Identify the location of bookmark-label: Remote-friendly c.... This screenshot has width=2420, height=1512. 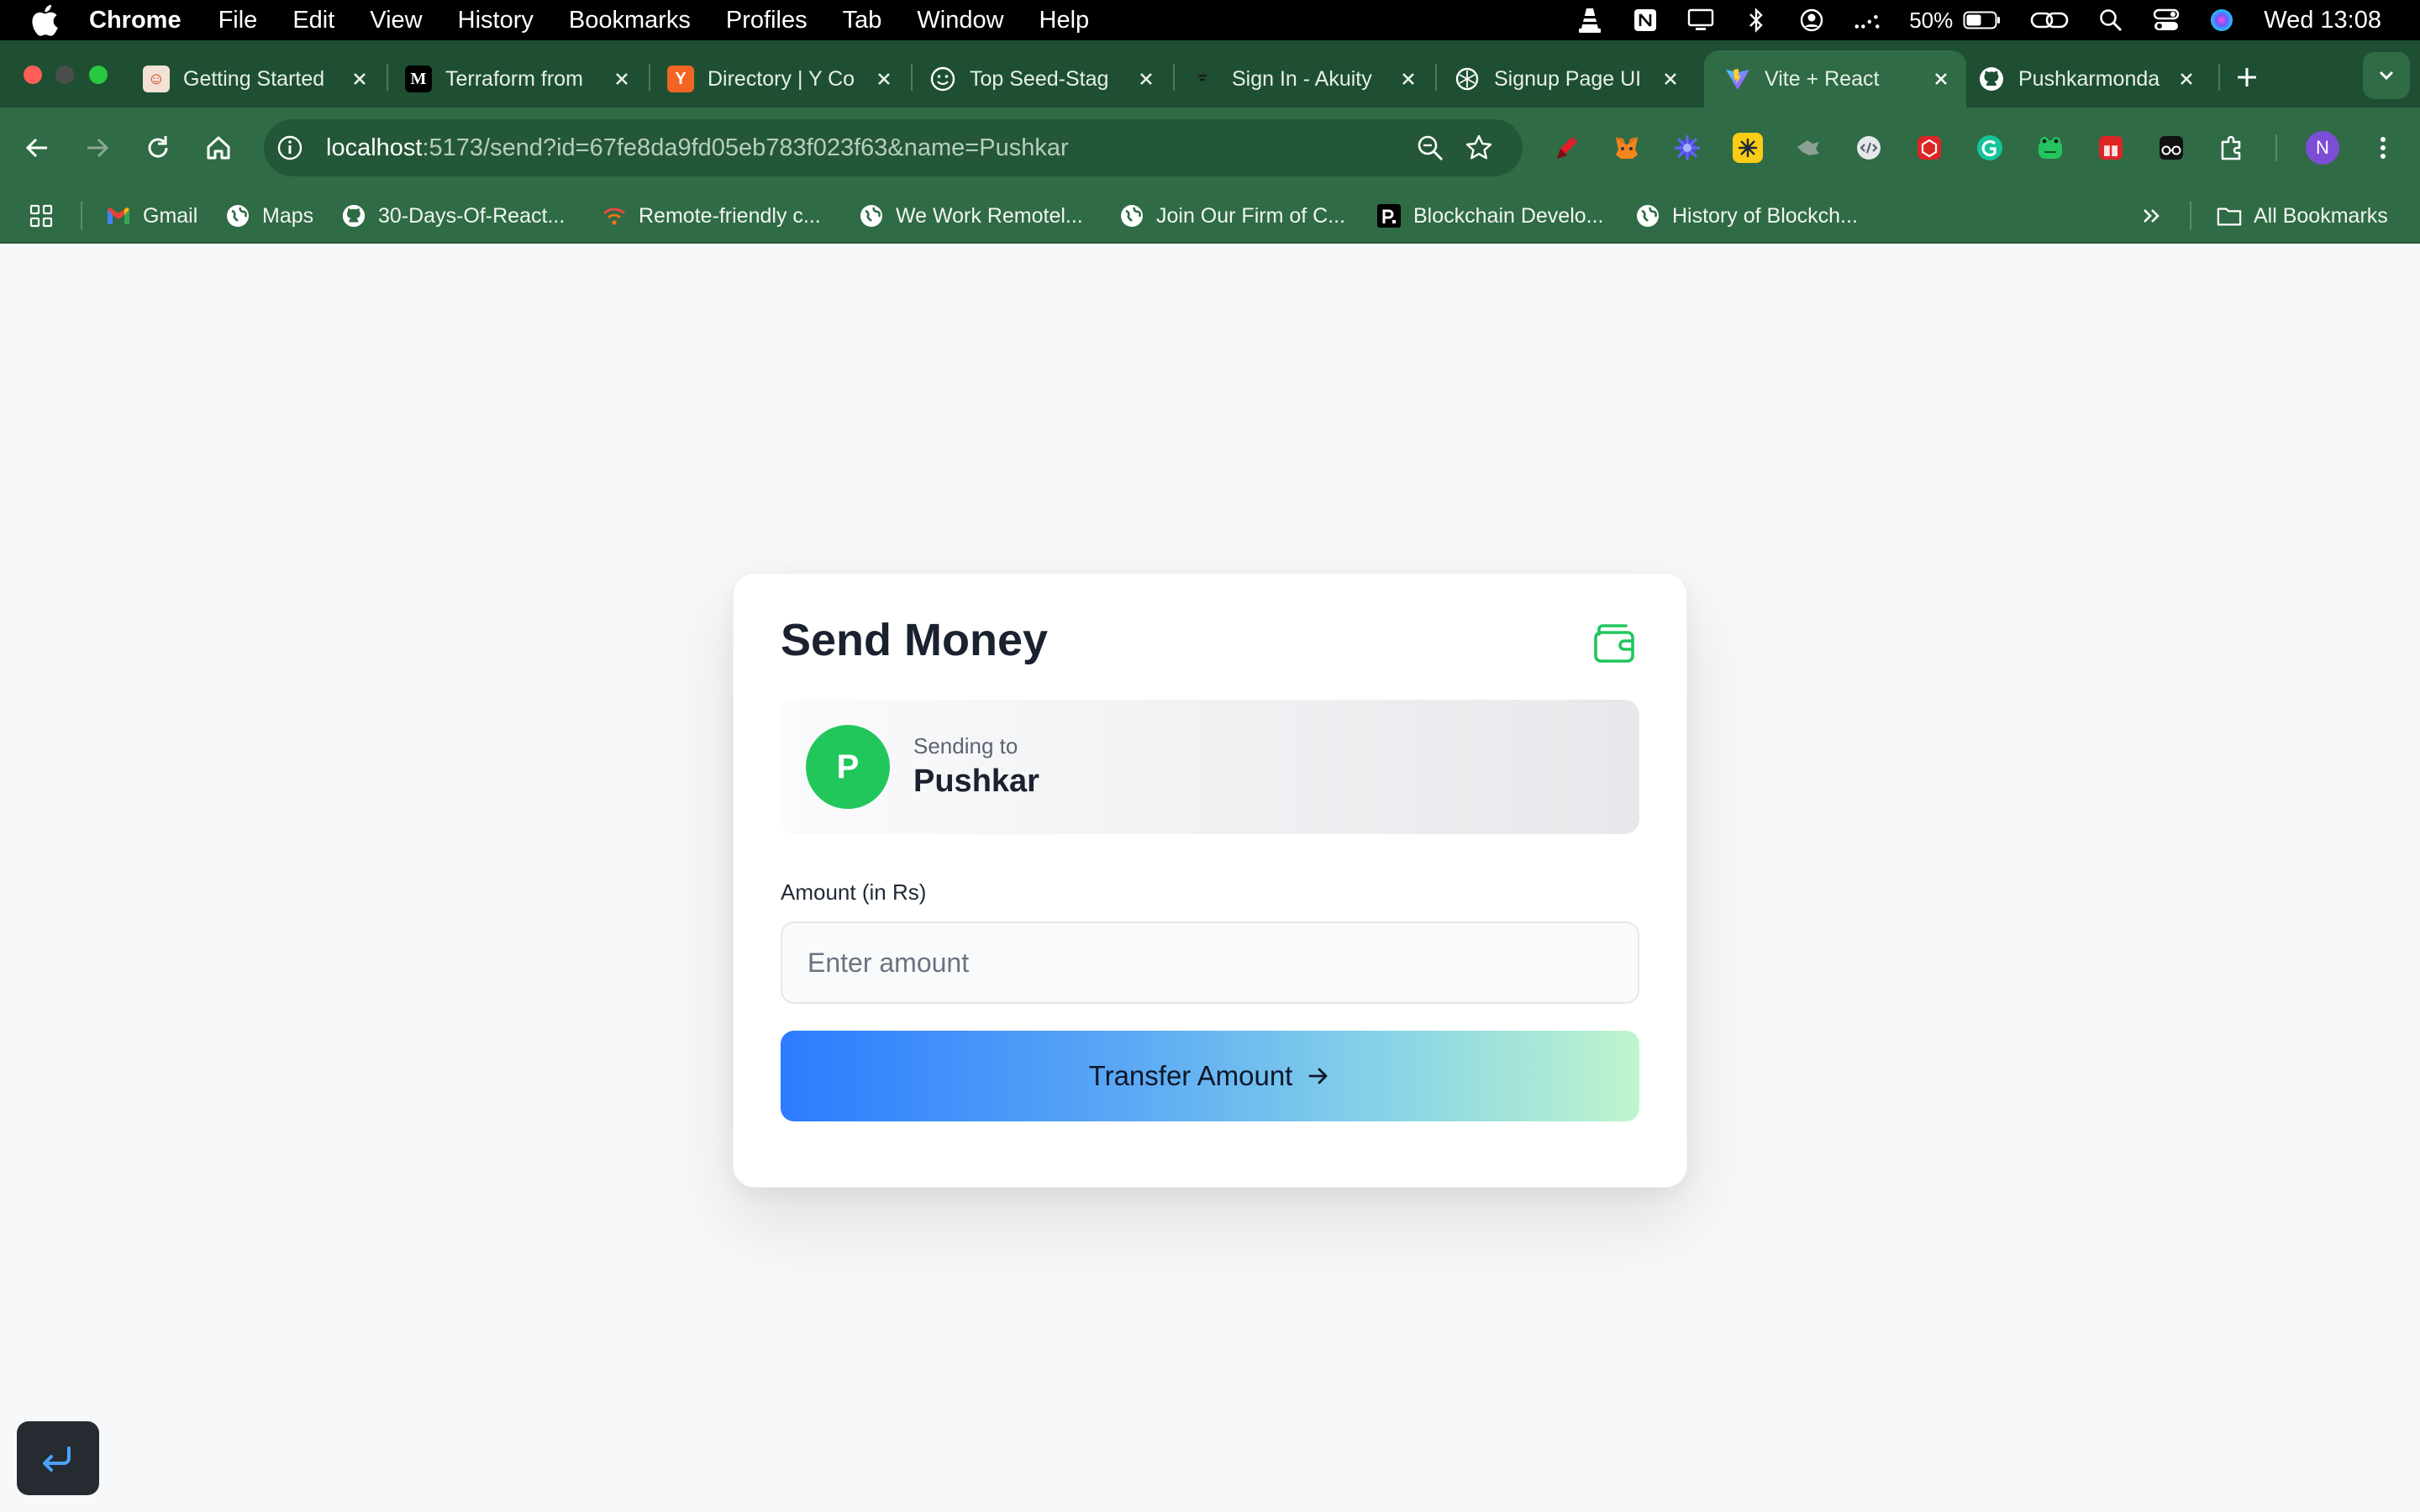
(730, 215).